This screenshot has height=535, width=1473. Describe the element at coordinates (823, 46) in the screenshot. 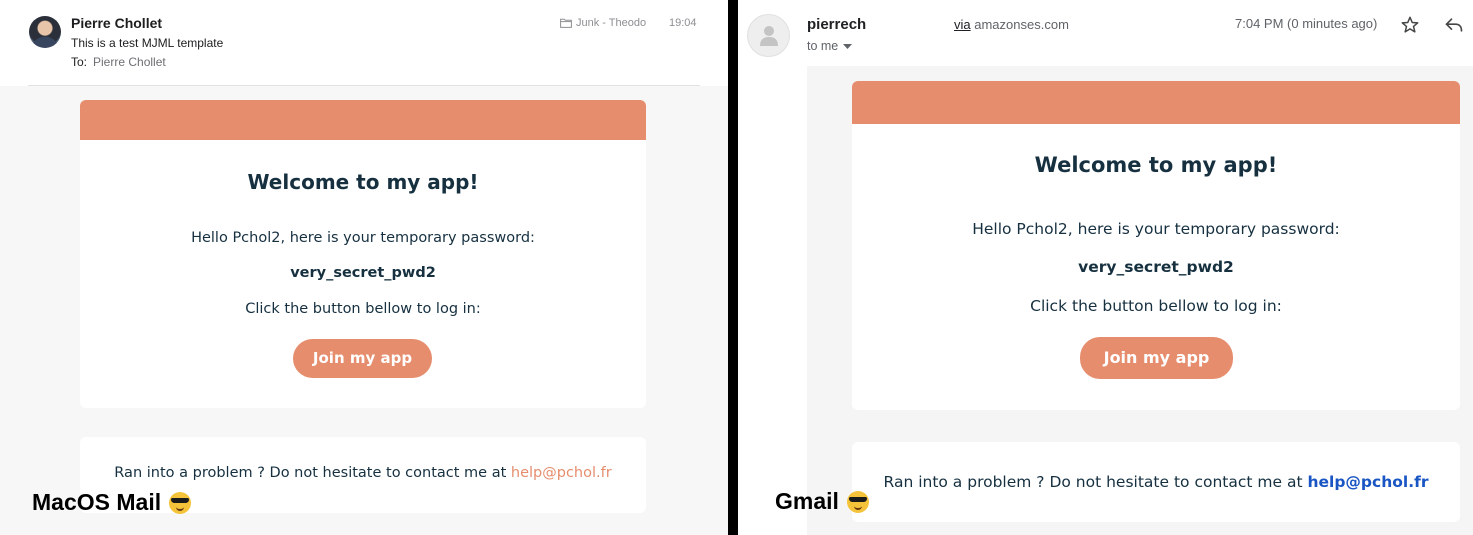

I see `to-me-label: to me` at that location.